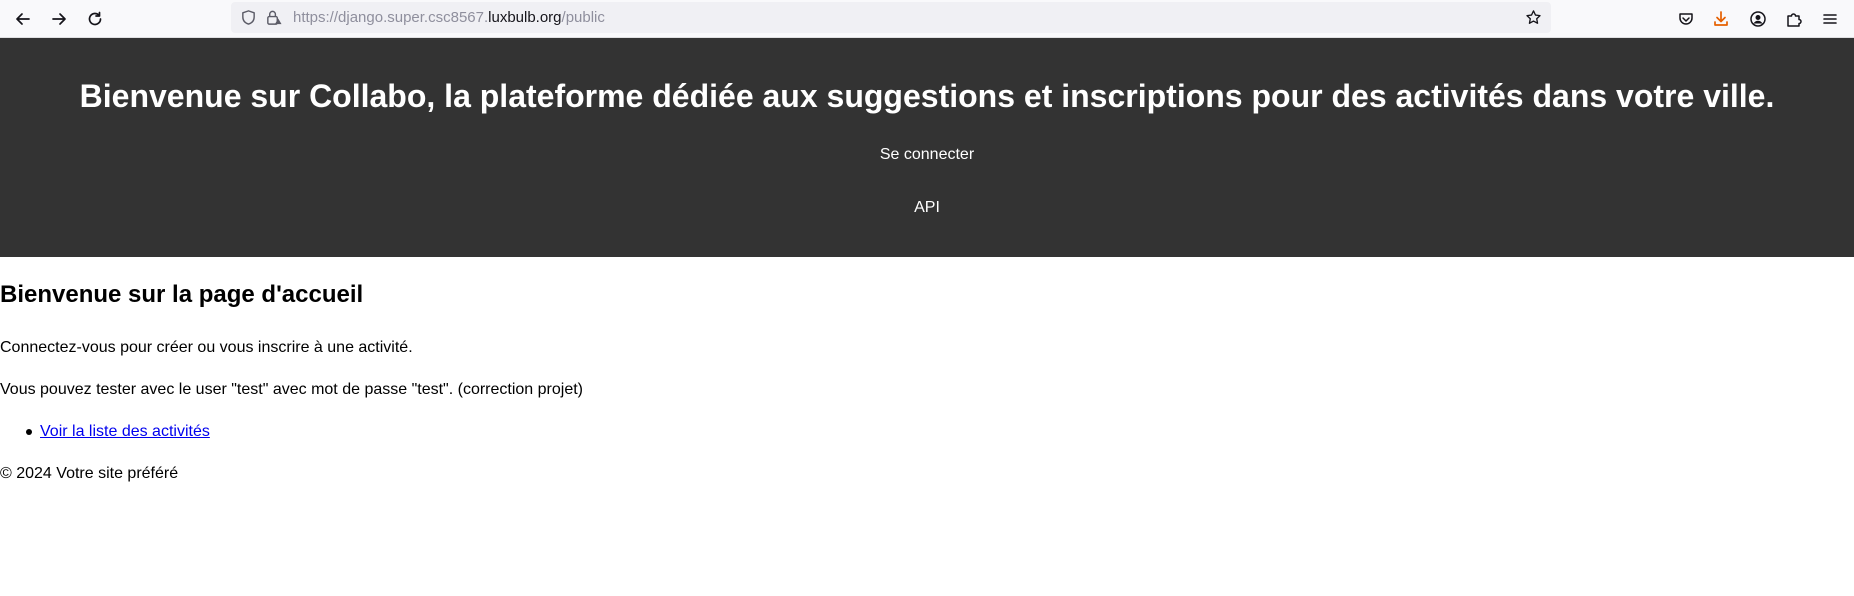 The width and height of the screenshot is (1854, 596). Describe the element at coordinates (29, 432) in the screenshot. I see `bullet-icon` at that location.